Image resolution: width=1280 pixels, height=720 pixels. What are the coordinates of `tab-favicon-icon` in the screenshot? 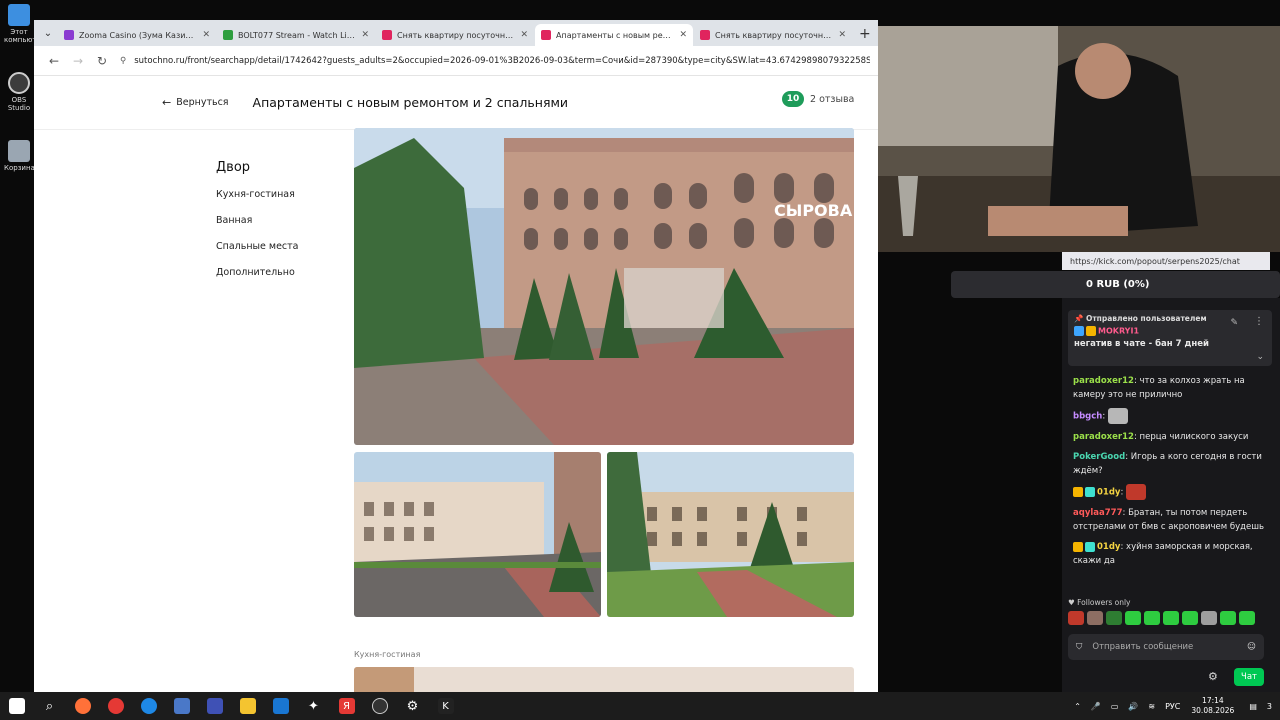 It's located at (705, 35).